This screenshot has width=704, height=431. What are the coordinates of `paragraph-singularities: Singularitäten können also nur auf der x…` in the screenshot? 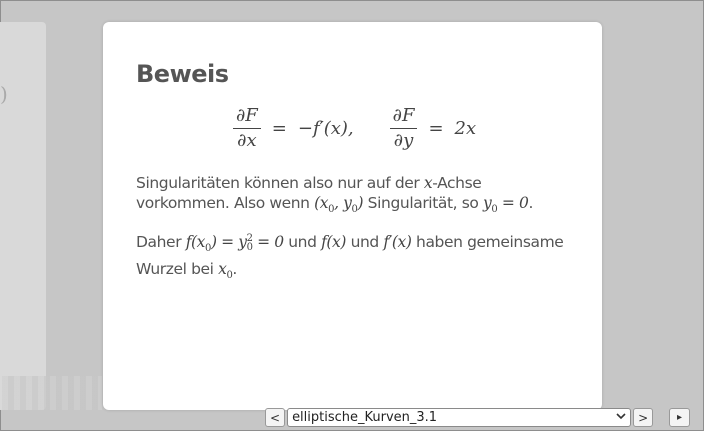 It's located at (351, 196).